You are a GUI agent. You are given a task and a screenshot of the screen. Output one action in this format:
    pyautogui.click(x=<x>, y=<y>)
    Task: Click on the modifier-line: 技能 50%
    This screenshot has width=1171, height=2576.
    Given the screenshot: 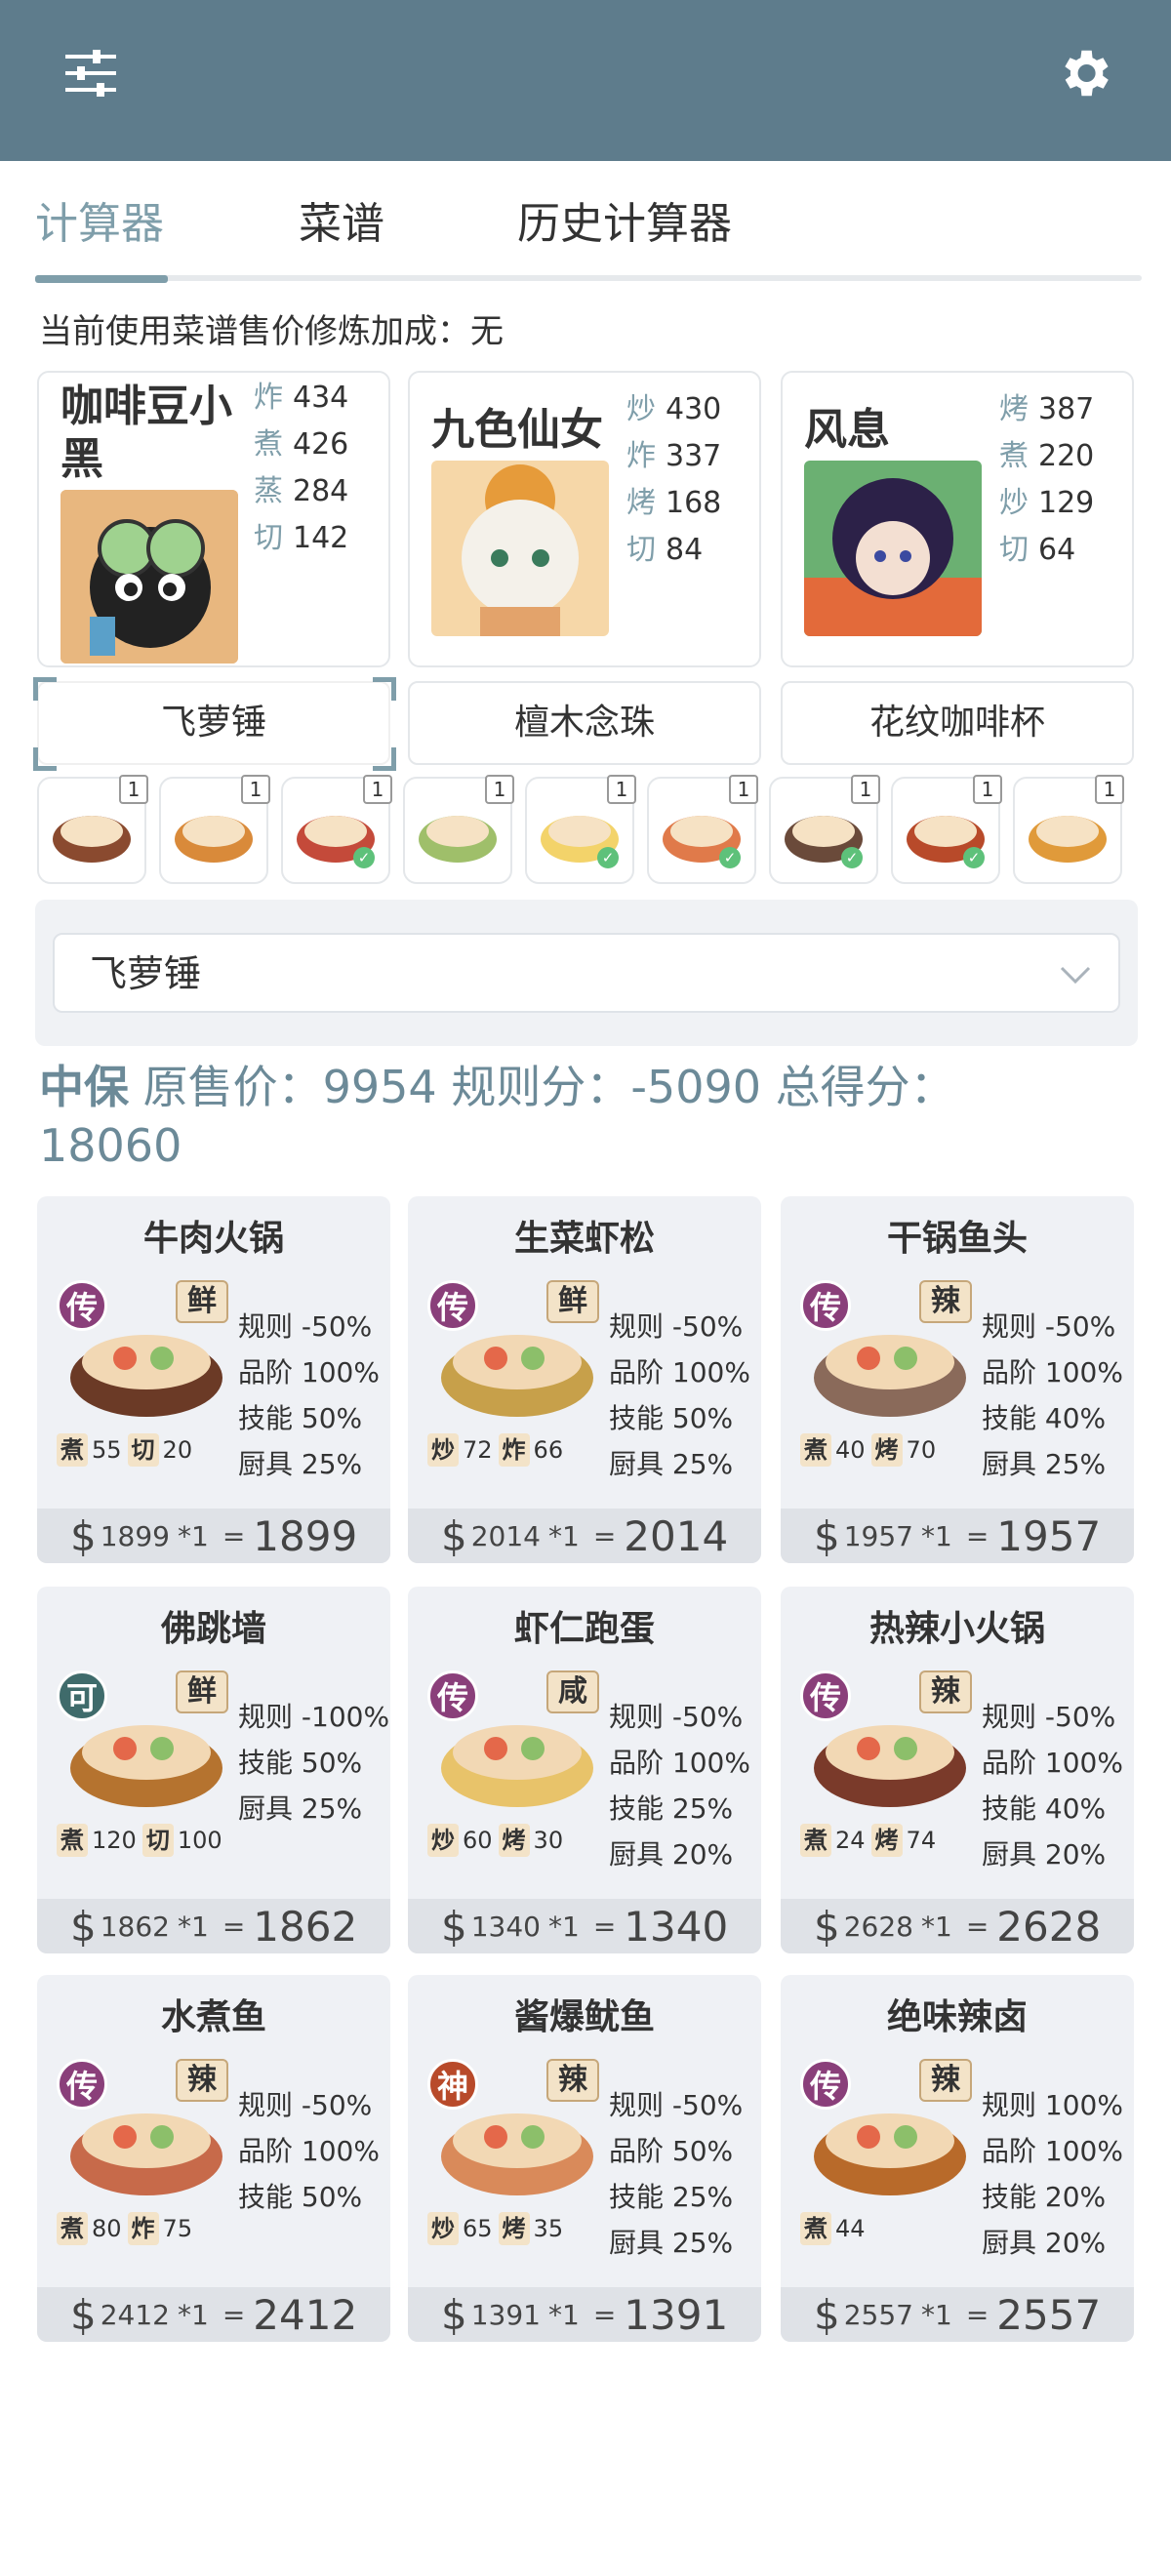 What is the action you would take?
    pyautogui.click(x=300, y=1418)
    